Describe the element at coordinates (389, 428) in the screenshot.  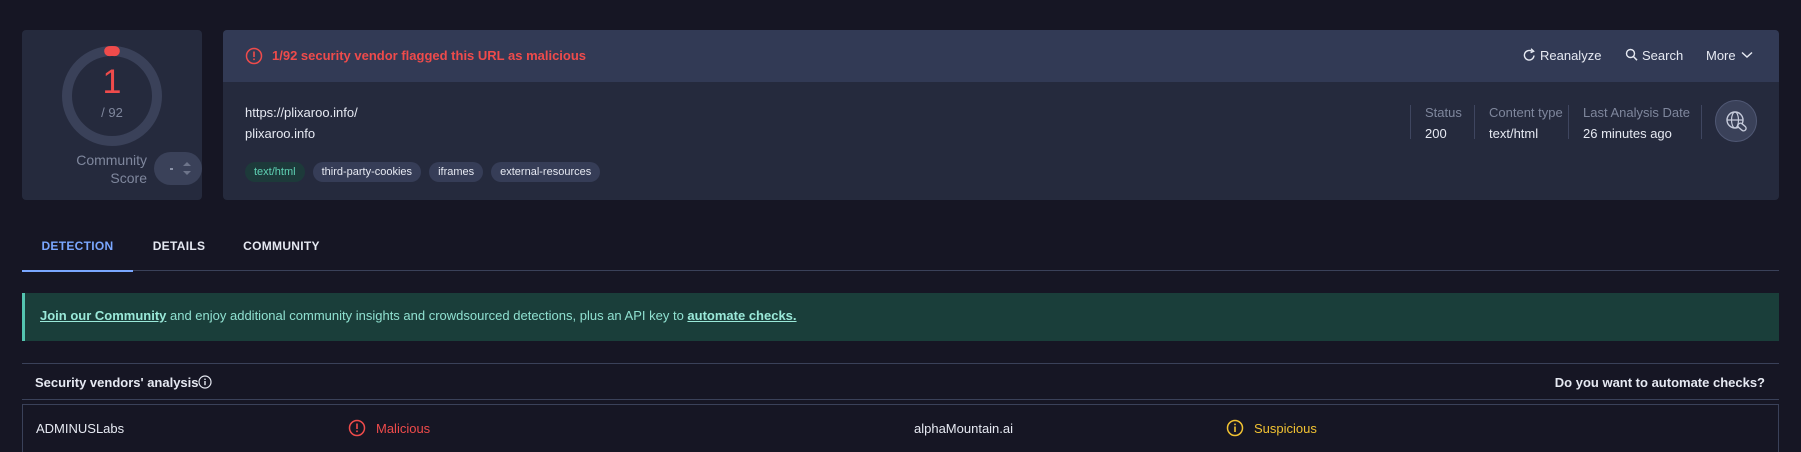
I see `vendor-verdict-malicious: Malicious` at that location.